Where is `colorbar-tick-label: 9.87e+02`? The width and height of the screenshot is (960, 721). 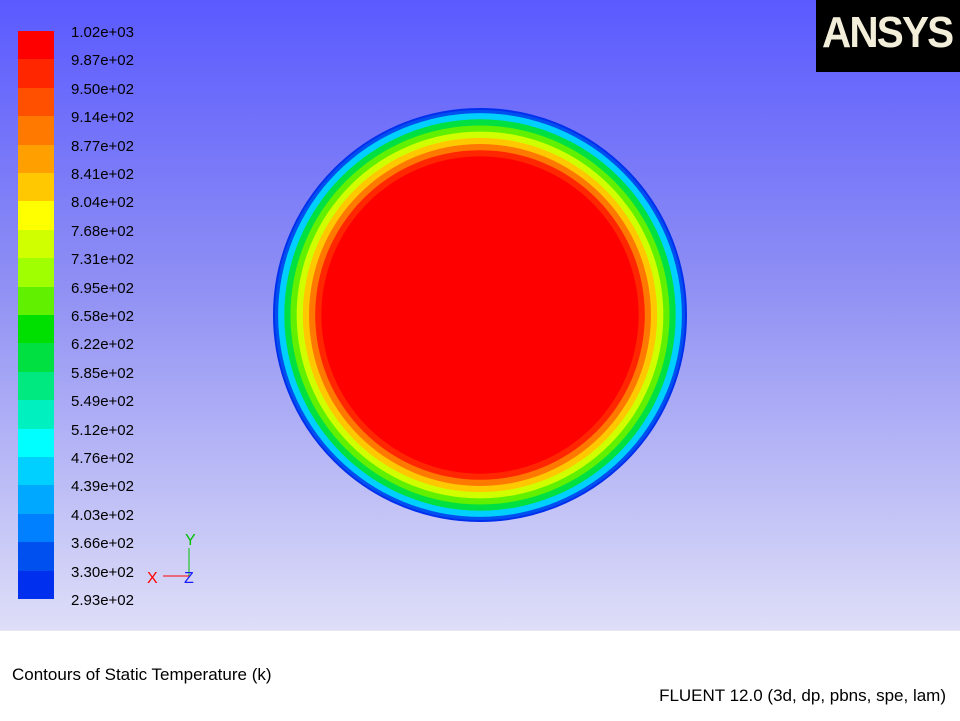 colorbar-tick-label: 9.87e+02 is located at coordinates (102, 61).